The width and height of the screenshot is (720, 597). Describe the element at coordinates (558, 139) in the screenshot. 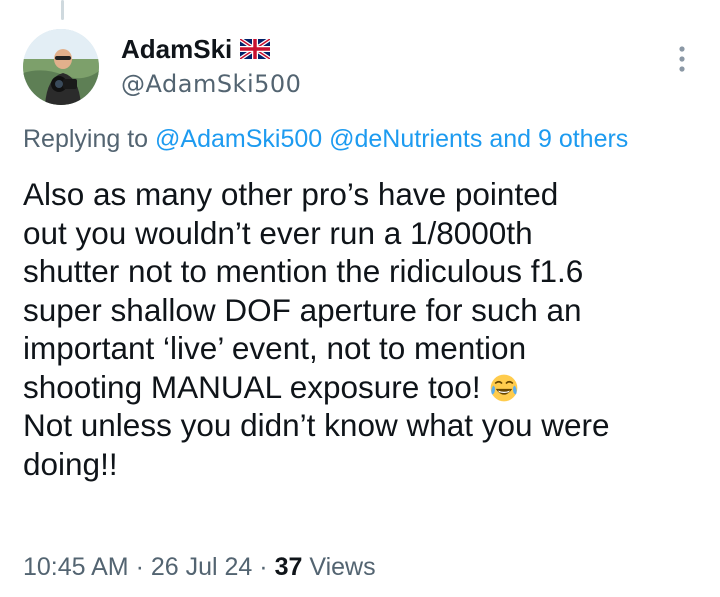

I see `others-link: and 9 others` at that location.